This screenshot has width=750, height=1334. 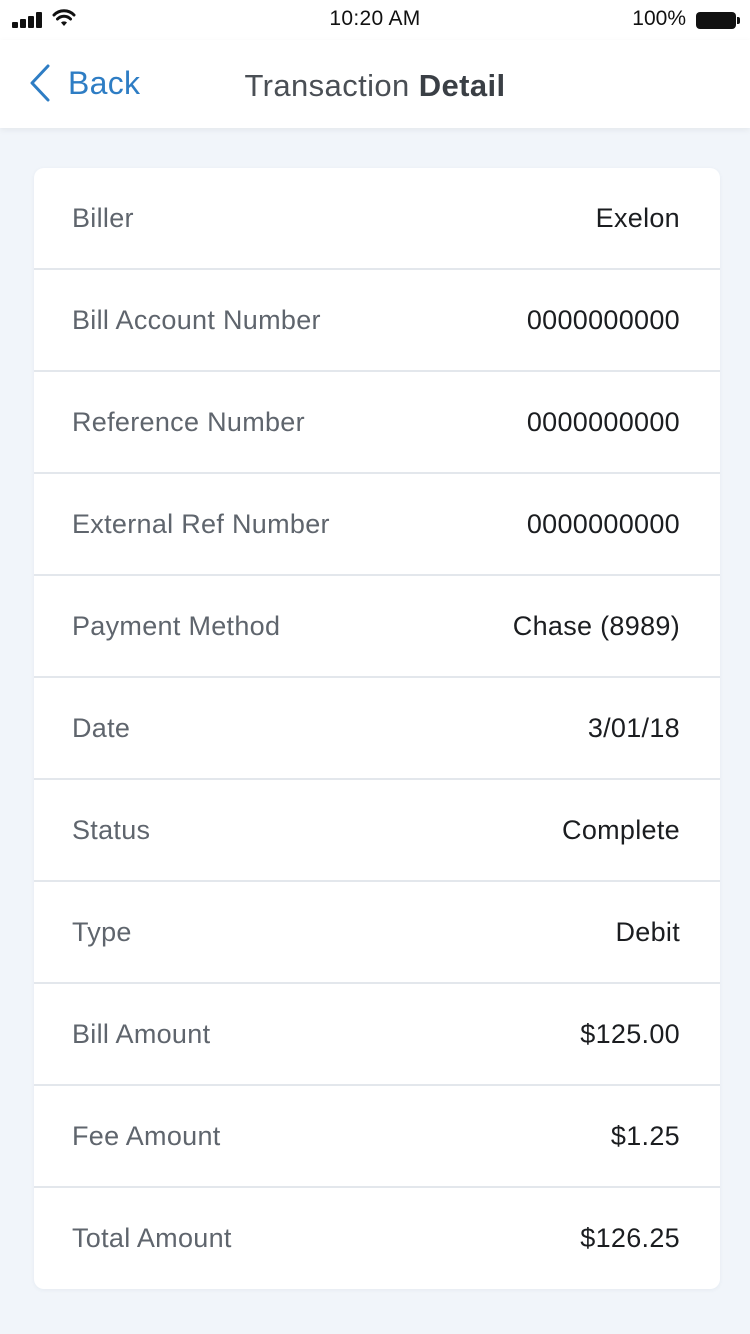 I want to click on detail-value: $1.25, so click(x=645, y=1135).